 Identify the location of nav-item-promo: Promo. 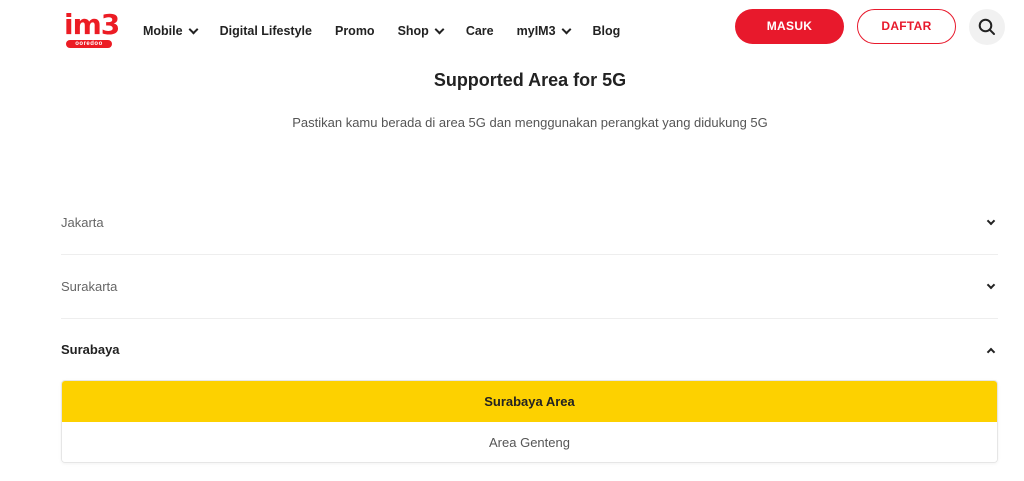
(355, 31).